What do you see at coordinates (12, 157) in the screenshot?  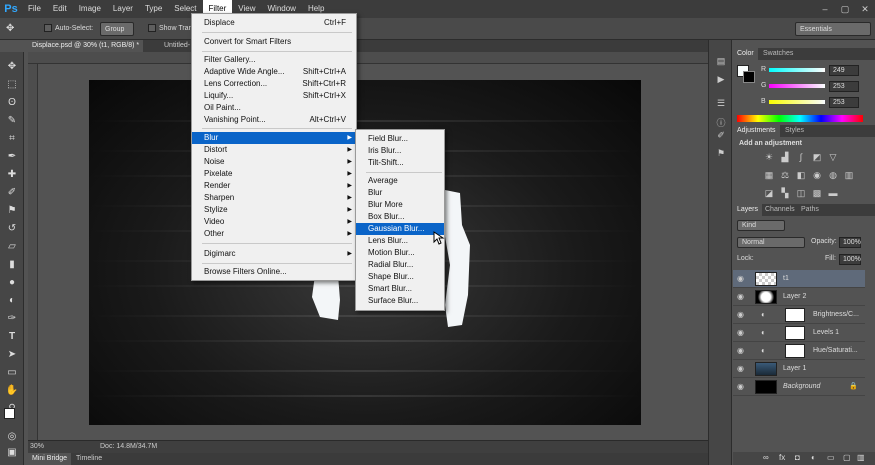 I see `eyedropper-tool-icon: ✒` at bounding box center [12, 157].